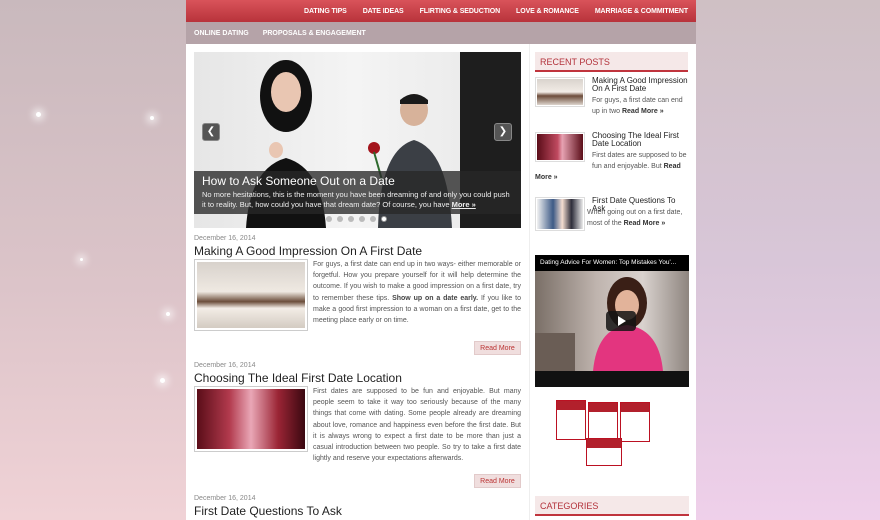  I want to click on recent-read-more: Read, so click(672, 166).